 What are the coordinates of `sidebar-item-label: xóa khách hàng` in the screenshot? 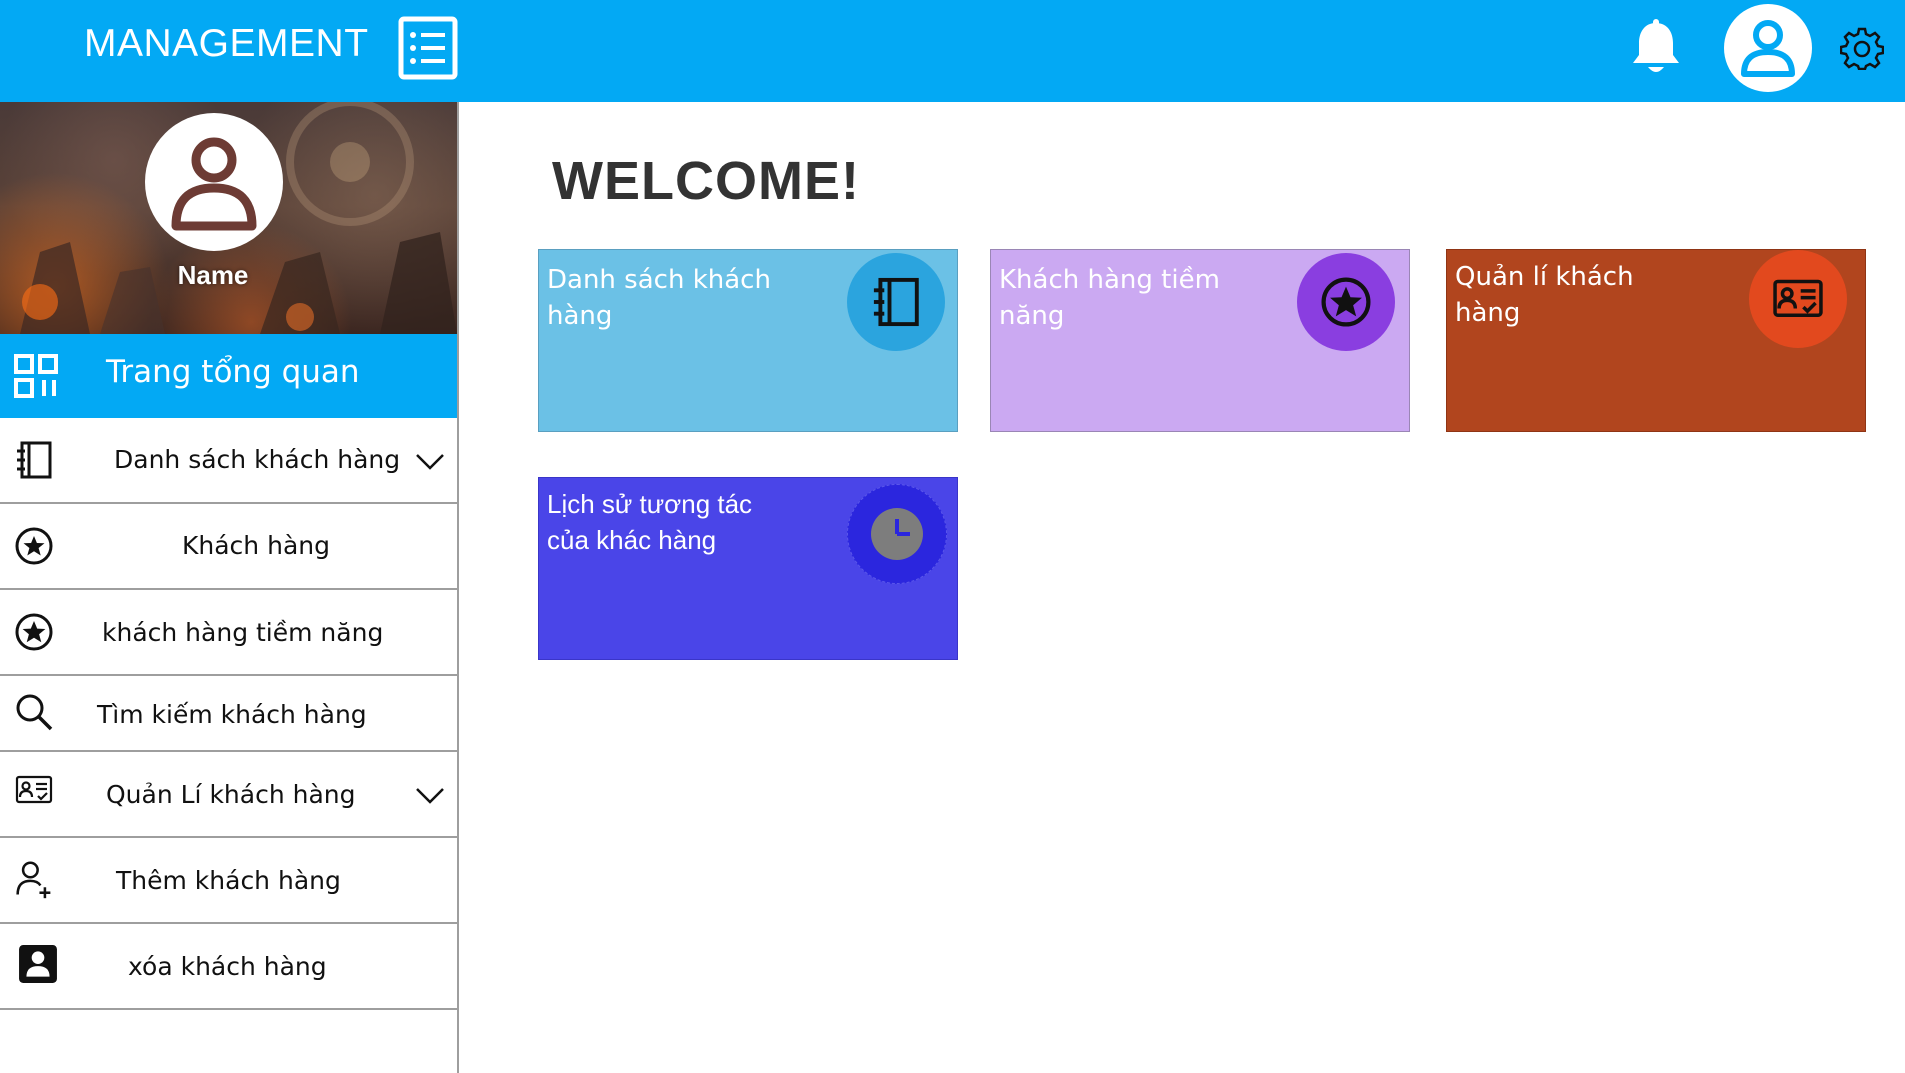 It's located at (227, 966).